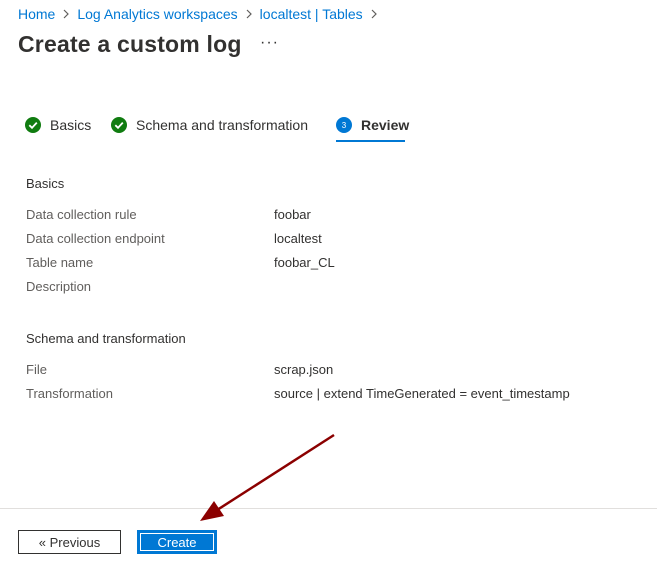  What do you see at coordinates (370, 141) in the screenshot?
I see `active-step-indicator` at bounding box center [370, 141].